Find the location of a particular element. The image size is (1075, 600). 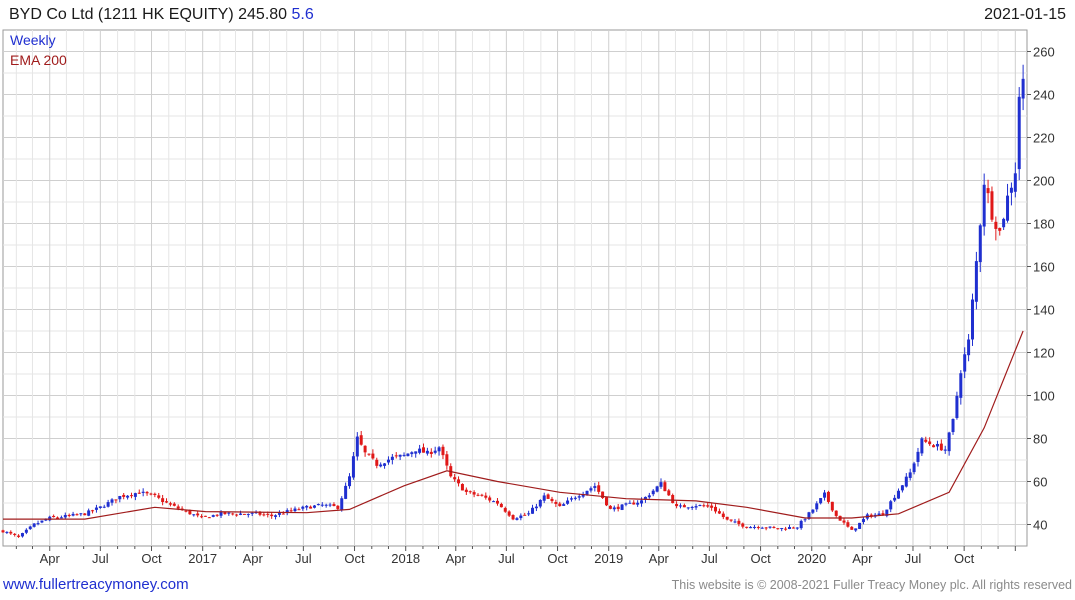

legend-weekly: Weekly is located at coordinates (33, 40).